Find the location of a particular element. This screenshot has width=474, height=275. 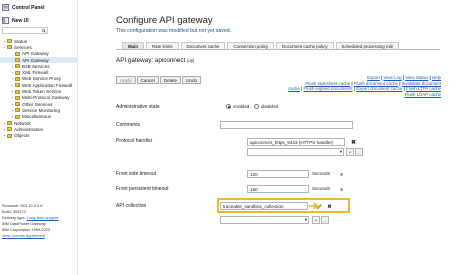

delivery-link: Long-term support is located at coordinates (43, 217).